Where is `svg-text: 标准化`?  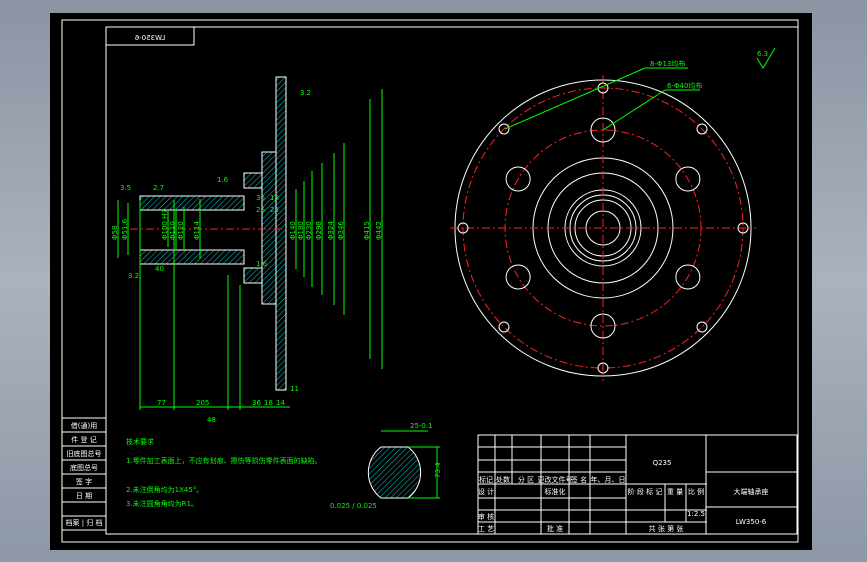 svg-text: 标准化 is located at coordinates (555, 491).